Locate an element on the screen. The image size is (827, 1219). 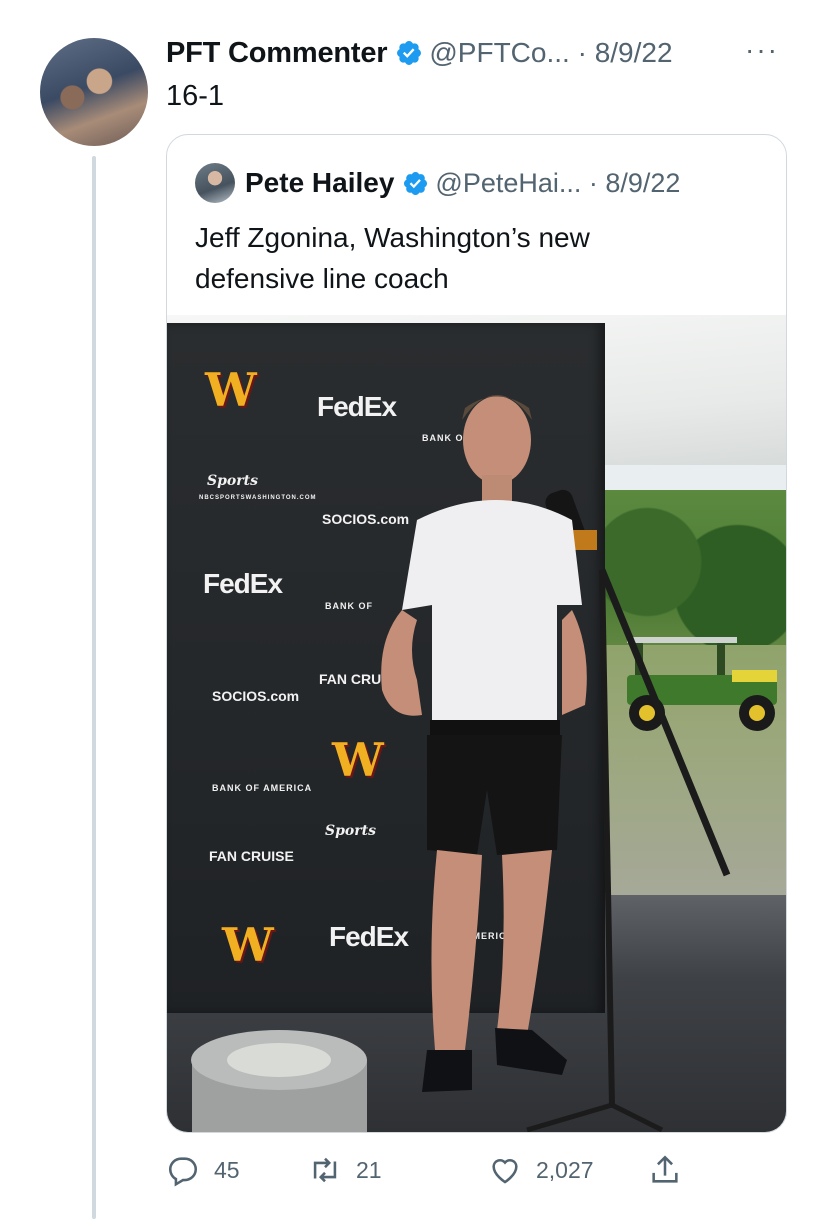
tweet-header: PFT Commenter @PFTCo... · 8/9/22 is located at coordinates (419, 53).